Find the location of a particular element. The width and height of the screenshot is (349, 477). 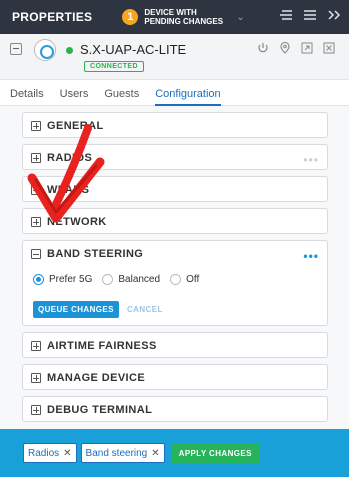

status-badge: CONNECTED is located at coordinates (114, 66).